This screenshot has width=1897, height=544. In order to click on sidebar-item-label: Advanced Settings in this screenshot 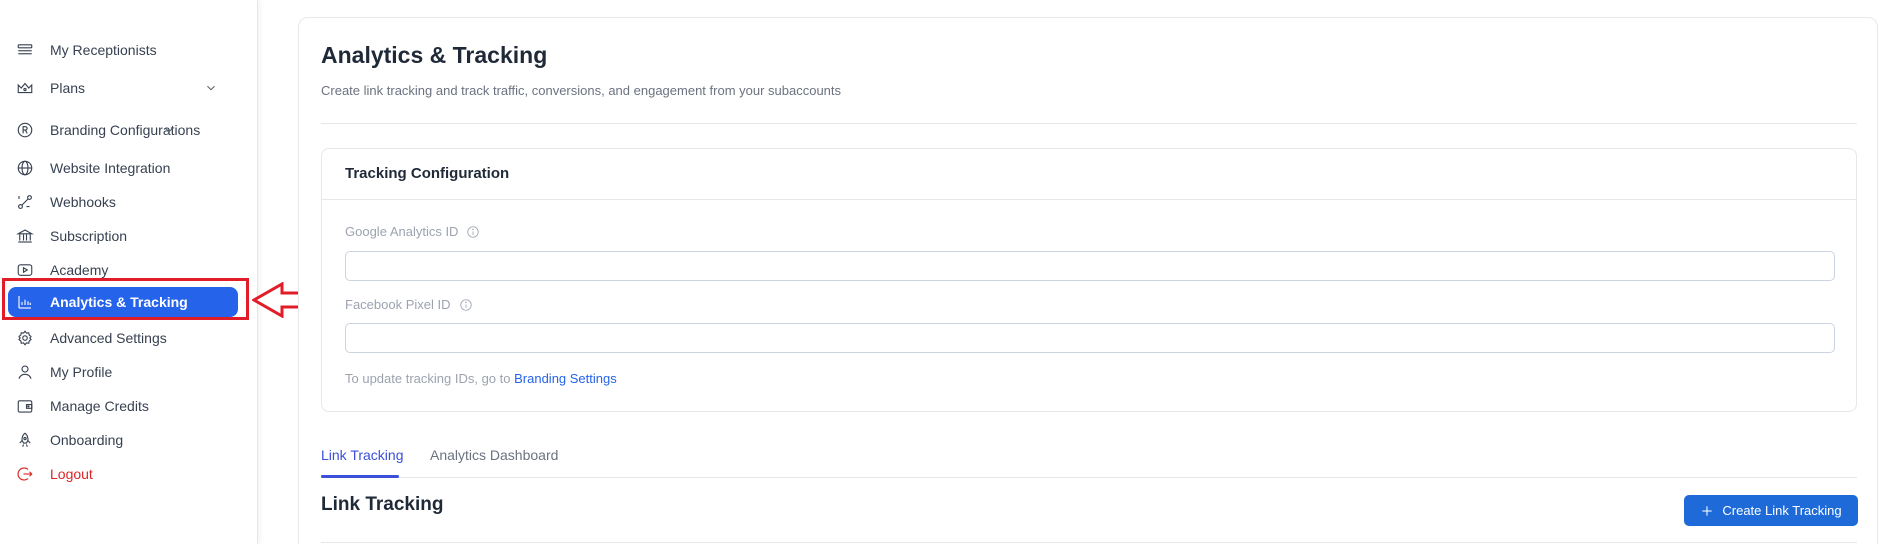, I will do `click(108, 338)`.